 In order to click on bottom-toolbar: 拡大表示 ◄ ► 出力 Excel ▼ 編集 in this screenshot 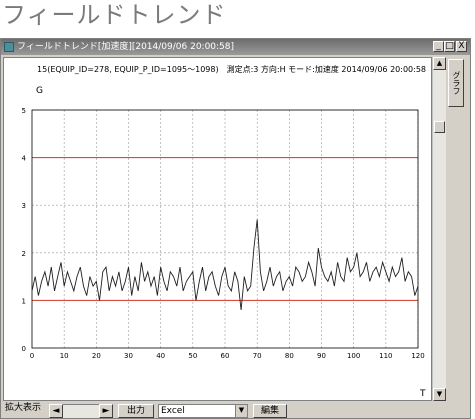, I will do `click(235, 411)`.